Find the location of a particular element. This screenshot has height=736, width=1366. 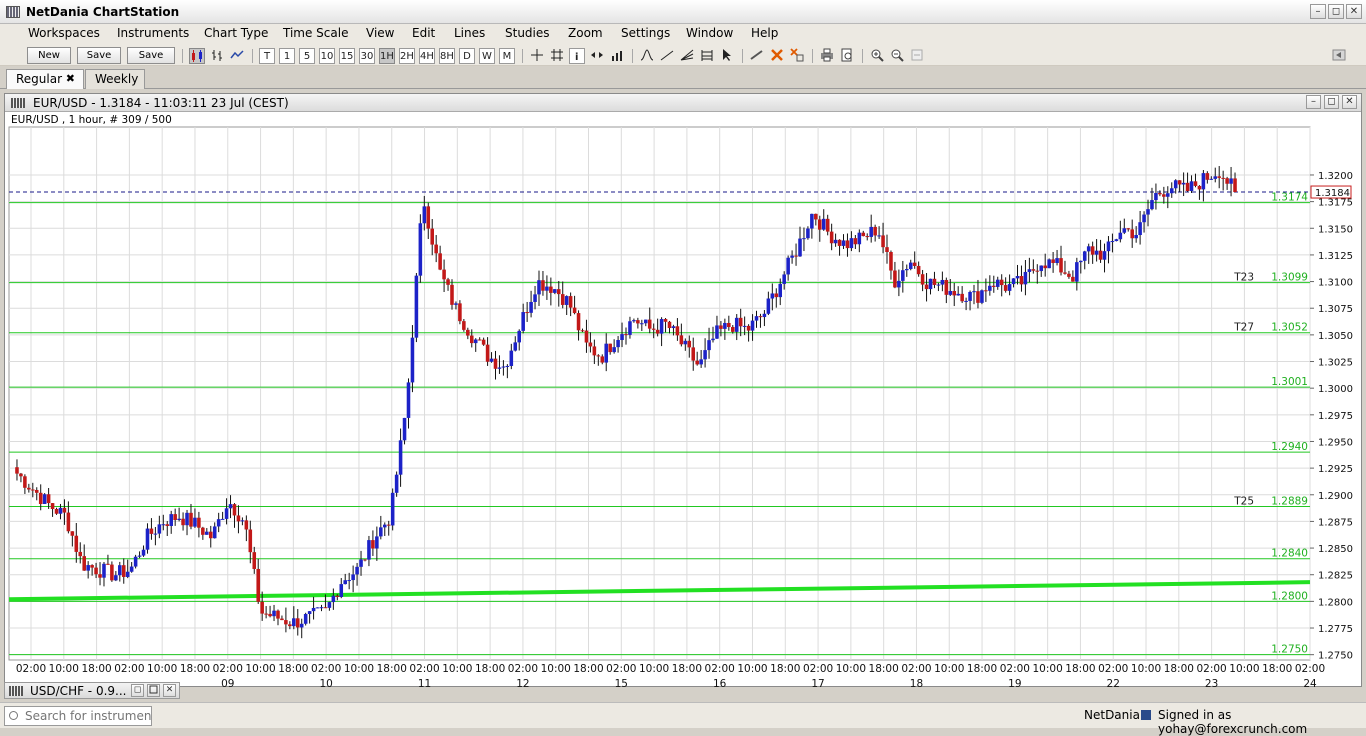

menu-time-scale: Time Scale is located at coordinates (315, 33).